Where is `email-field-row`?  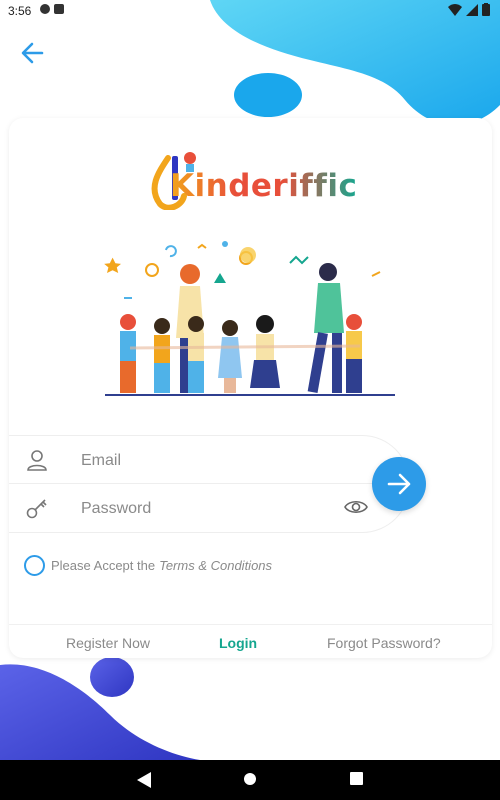 email-field-row is located at coordinates (204, 460).